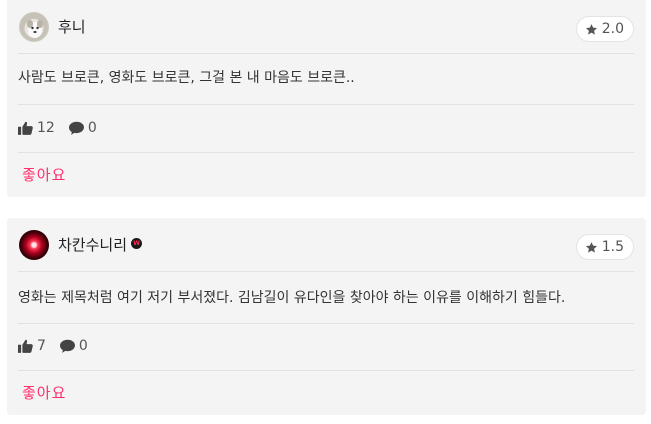  What do you see at coordinates (612, 247) in the screenshot?
I see `rating-value: 1.5` at bounding box center [612, 247].